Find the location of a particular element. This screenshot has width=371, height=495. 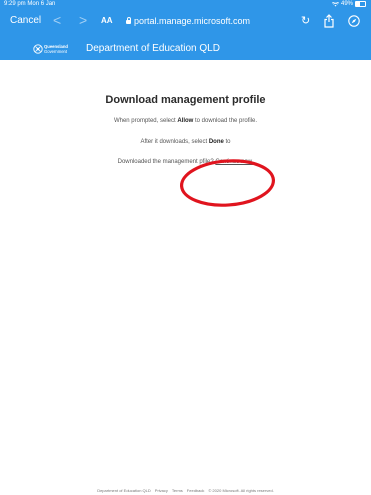

address-bar-url: portal.manage.microsoft.com is located at coordinates (192, 21).